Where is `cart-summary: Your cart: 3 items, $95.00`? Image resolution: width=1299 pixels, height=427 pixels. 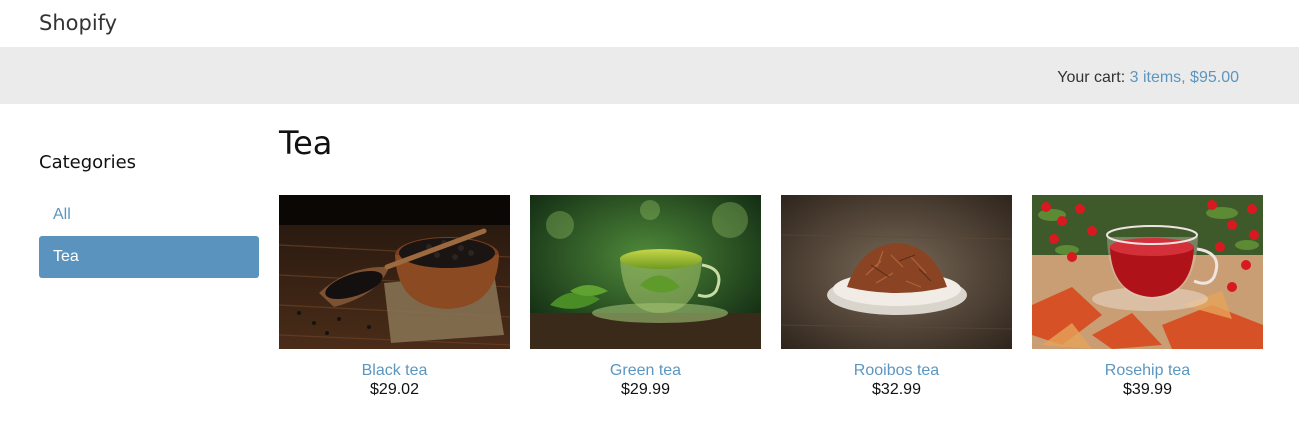
cart-summary: Your cart: 3 items, $95.00 is located at coordinates (1148, 78).